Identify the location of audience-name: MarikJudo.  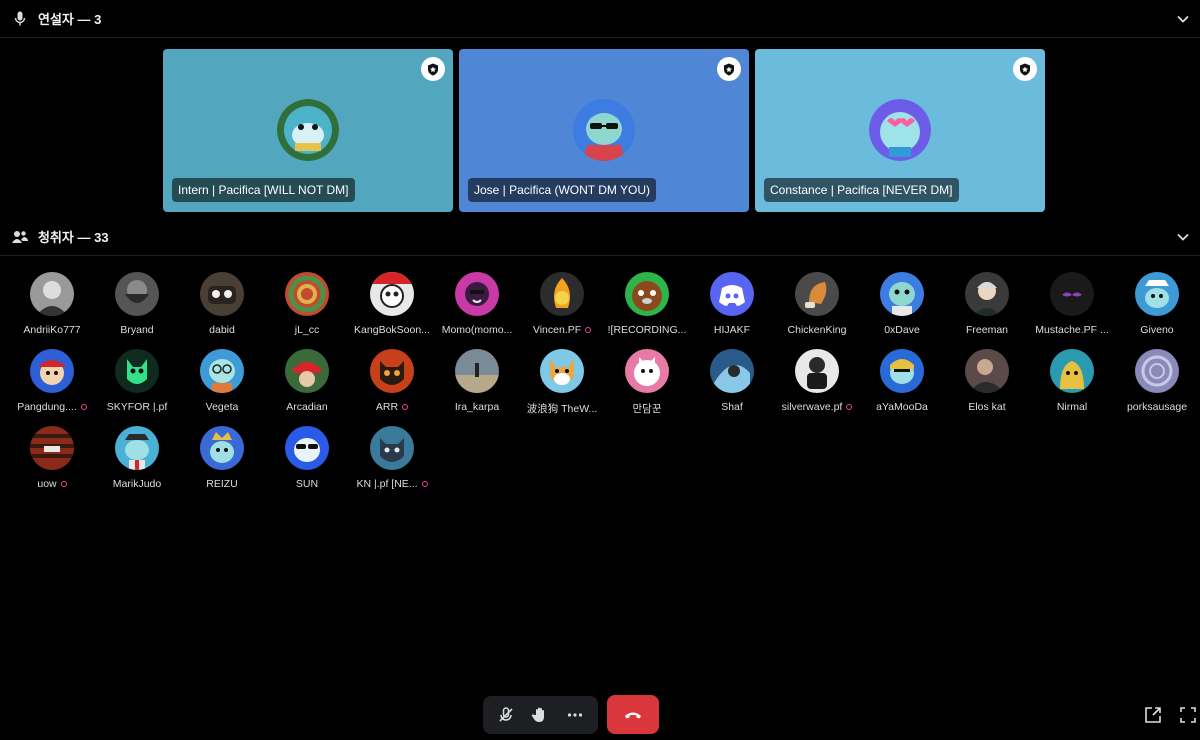
(137, 484).